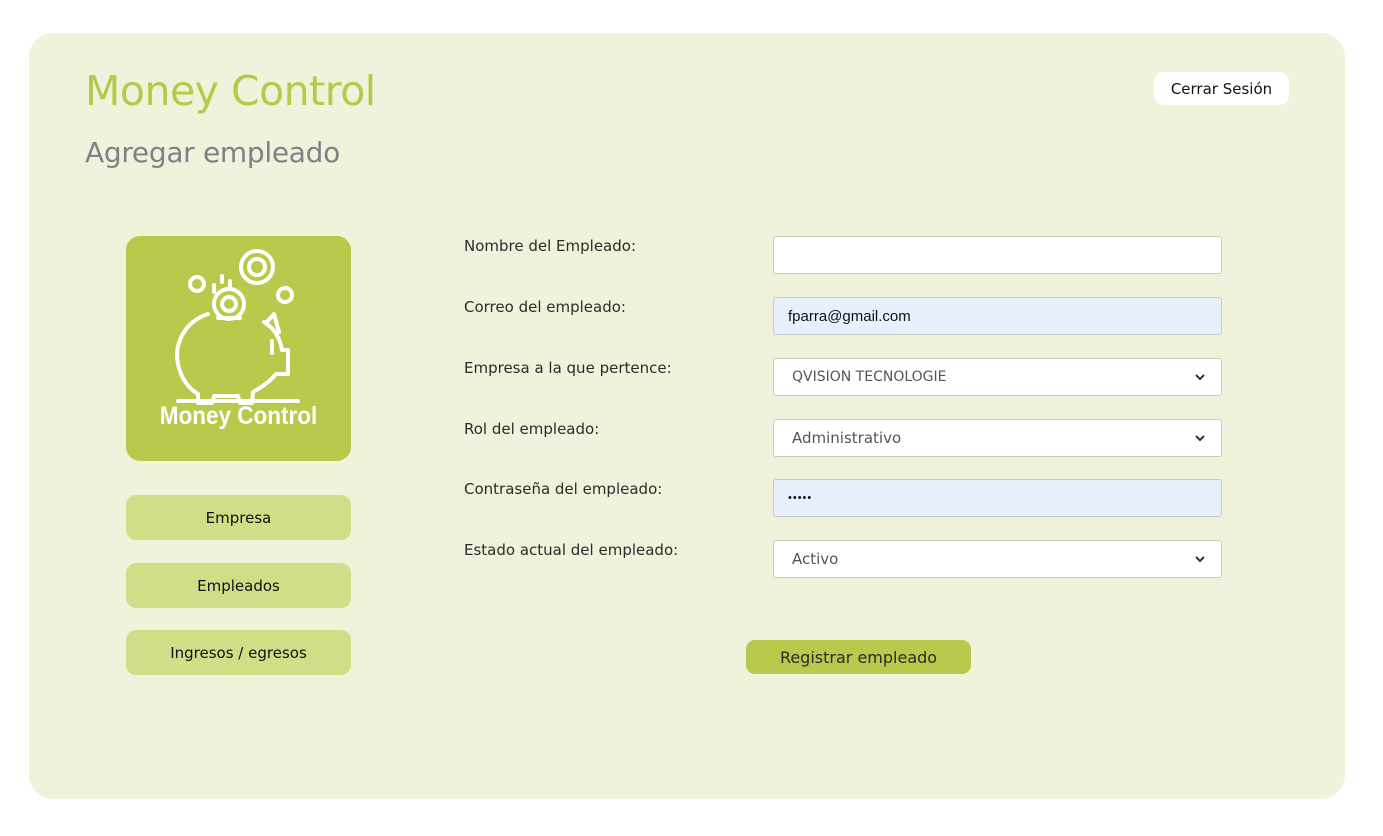 The width and height of the screenshot is (1383, 836). I want to click on password-input: •••••, so click(997, 498).